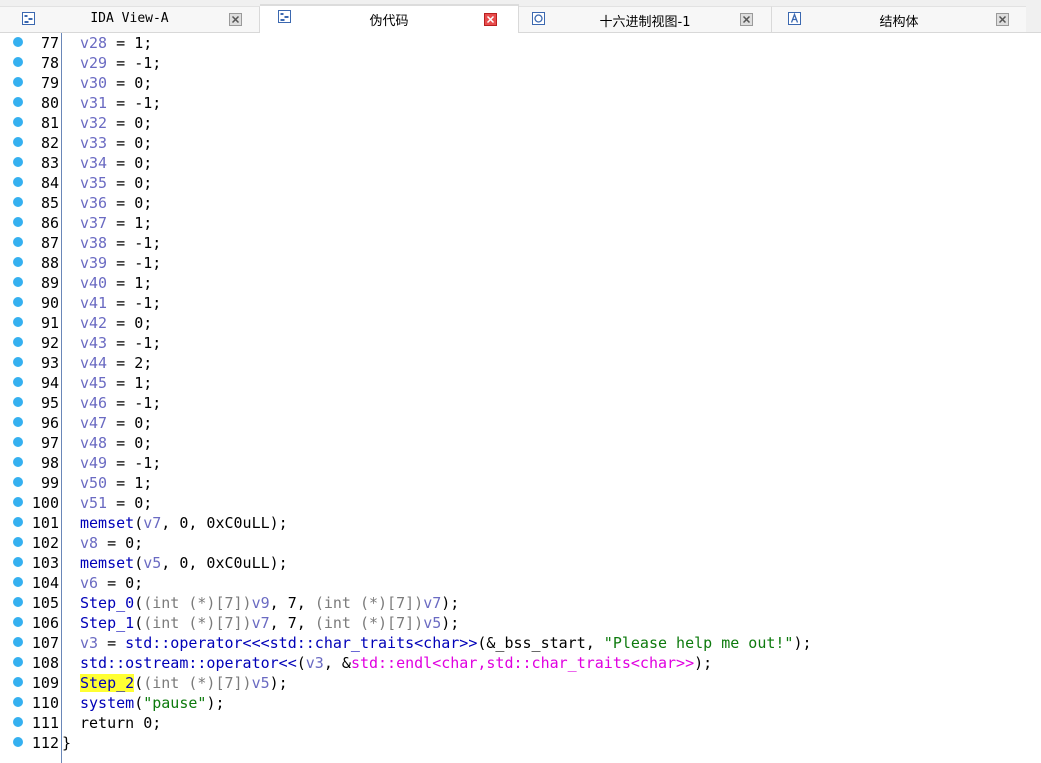 This screenshot has height=763, width=1041. What do you see at coordinates (520, 223) in the screenshot?
I see `code-line: 86 v37 = 1;` at bounding box center [520, 223].